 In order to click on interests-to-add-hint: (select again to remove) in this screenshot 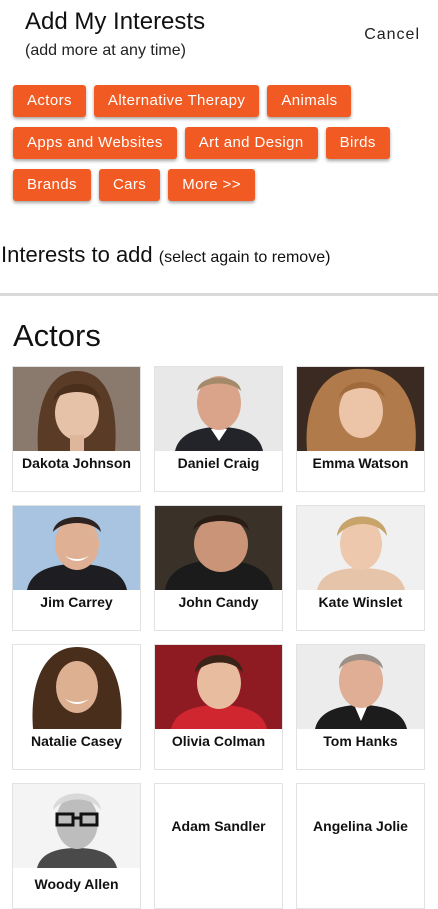, I will do `click(244, 257)`.